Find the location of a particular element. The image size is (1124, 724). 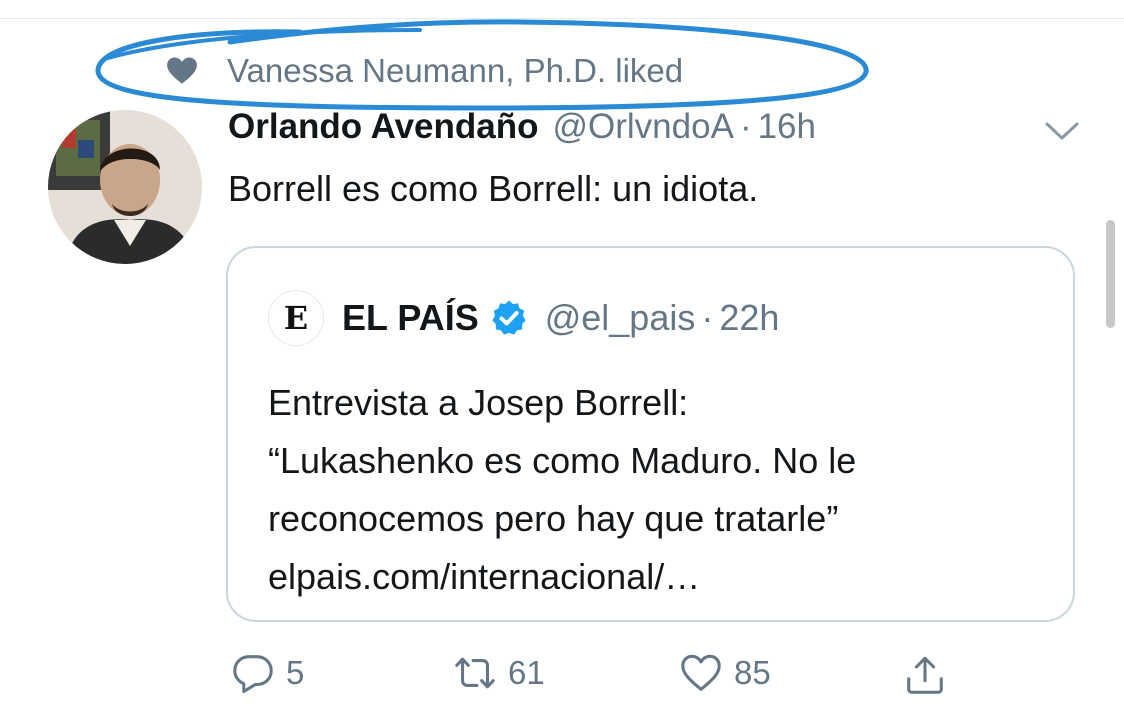

share-button is located at coordinates (925, 675).